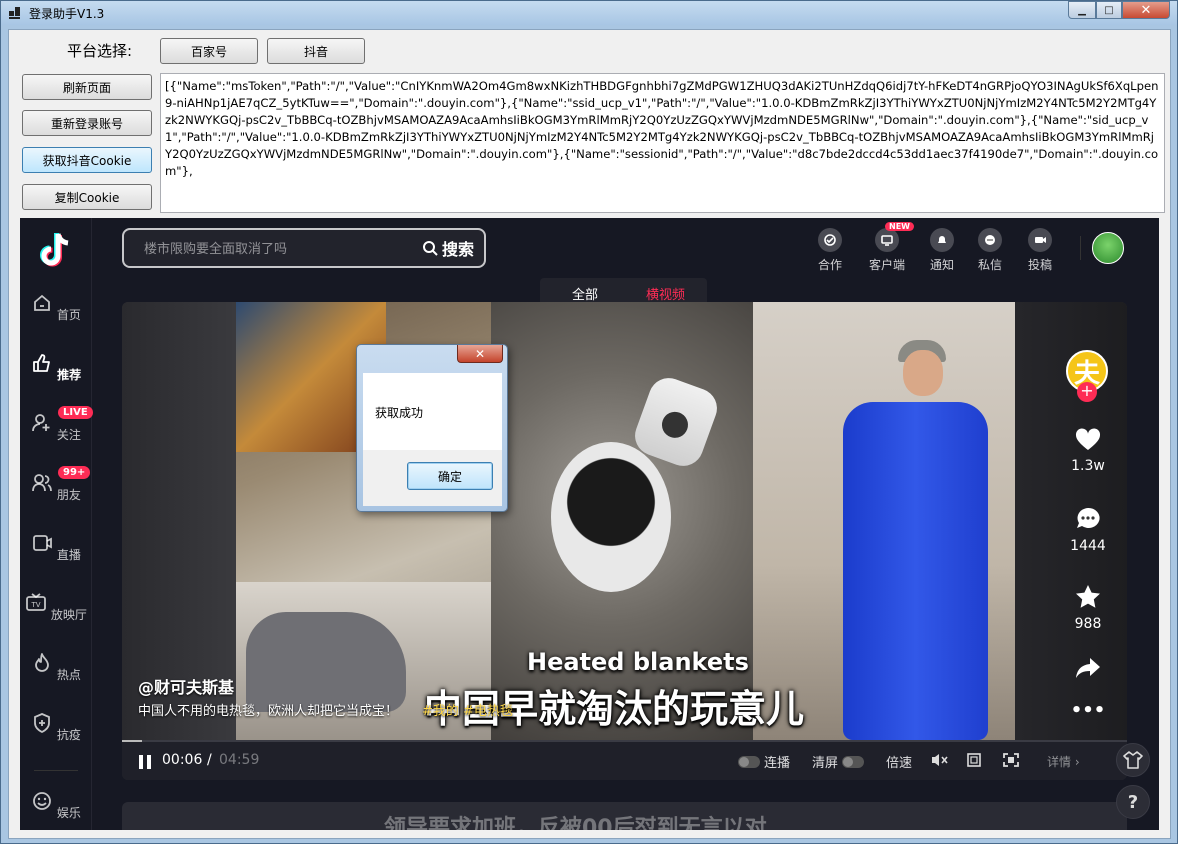 The image size is (1178, 844). I want to click on minimize-icon: ▁, so click(1082, 10).